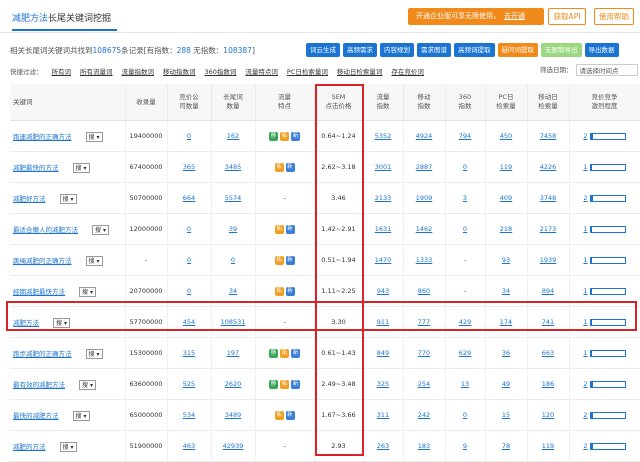 This screenshot has height=462, width=640. Describe the element at coordinates (506, 446) in the screenshot. I see `pc-daily-link: 78` at that location.